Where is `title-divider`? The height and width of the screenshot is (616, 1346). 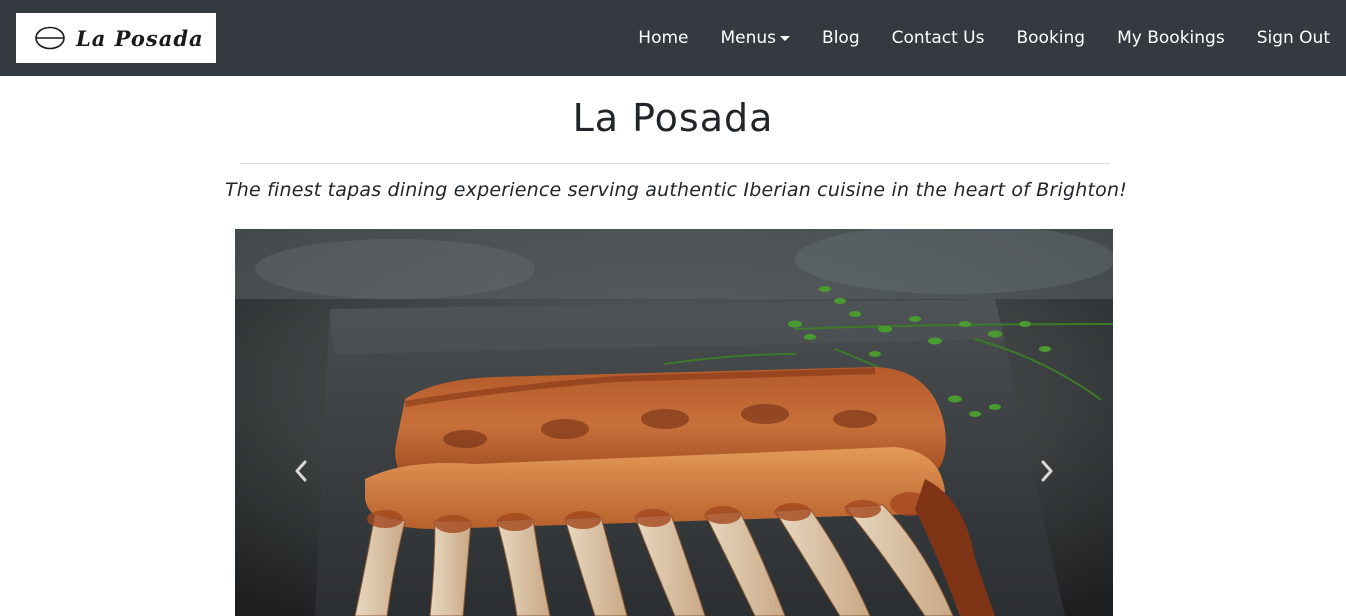
title-divider is located at coordinates (675, 163).